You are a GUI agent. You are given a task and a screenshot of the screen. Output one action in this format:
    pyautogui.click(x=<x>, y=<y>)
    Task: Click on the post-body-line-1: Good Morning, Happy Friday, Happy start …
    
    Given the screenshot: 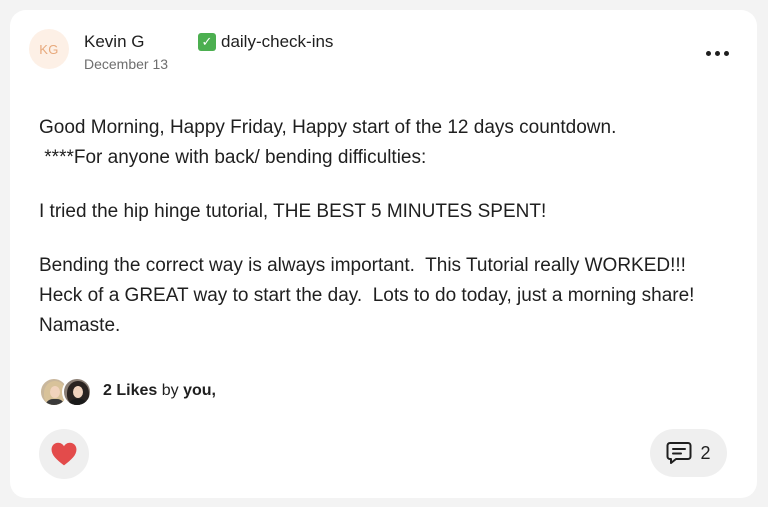 What is the action you would take?
    pyautogui.click(x=328, y=127)
    